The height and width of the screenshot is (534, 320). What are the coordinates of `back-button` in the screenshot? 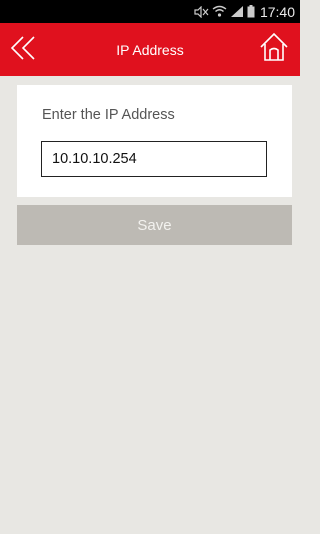 It's located at (24, 50).